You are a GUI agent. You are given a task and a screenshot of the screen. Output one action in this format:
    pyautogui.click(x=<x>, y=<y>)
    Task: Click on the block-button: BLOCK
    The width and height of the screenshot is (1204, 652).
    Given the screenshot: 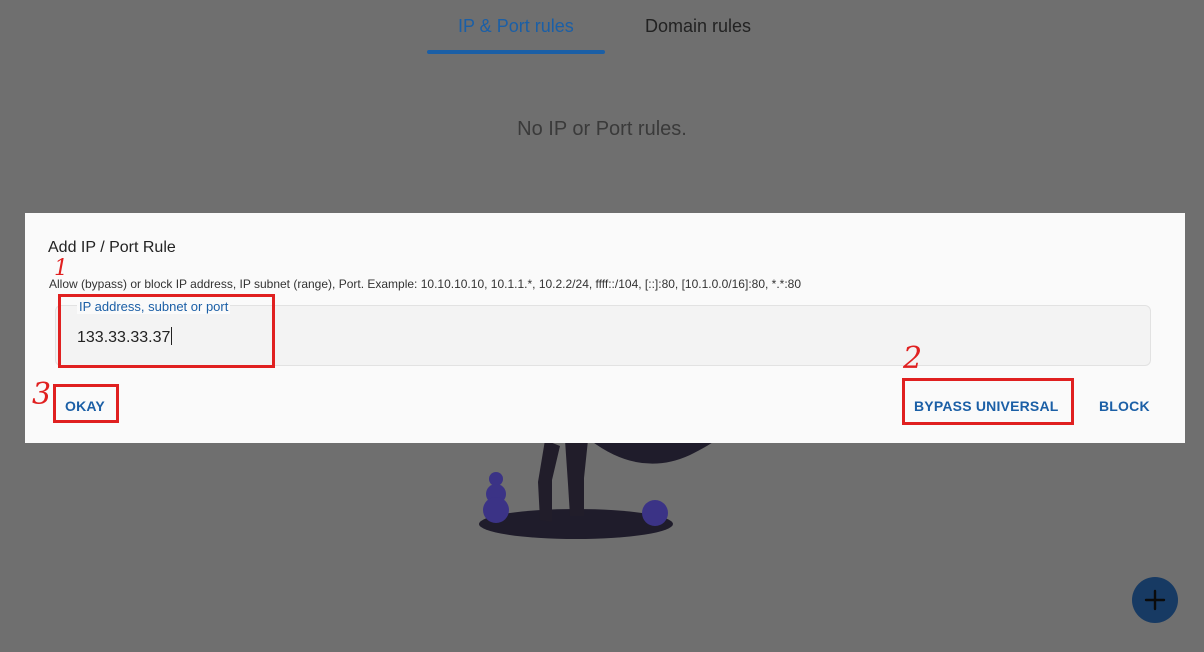 What is the action you would take?
    pyautogui.click(x=1124, y=406)
    